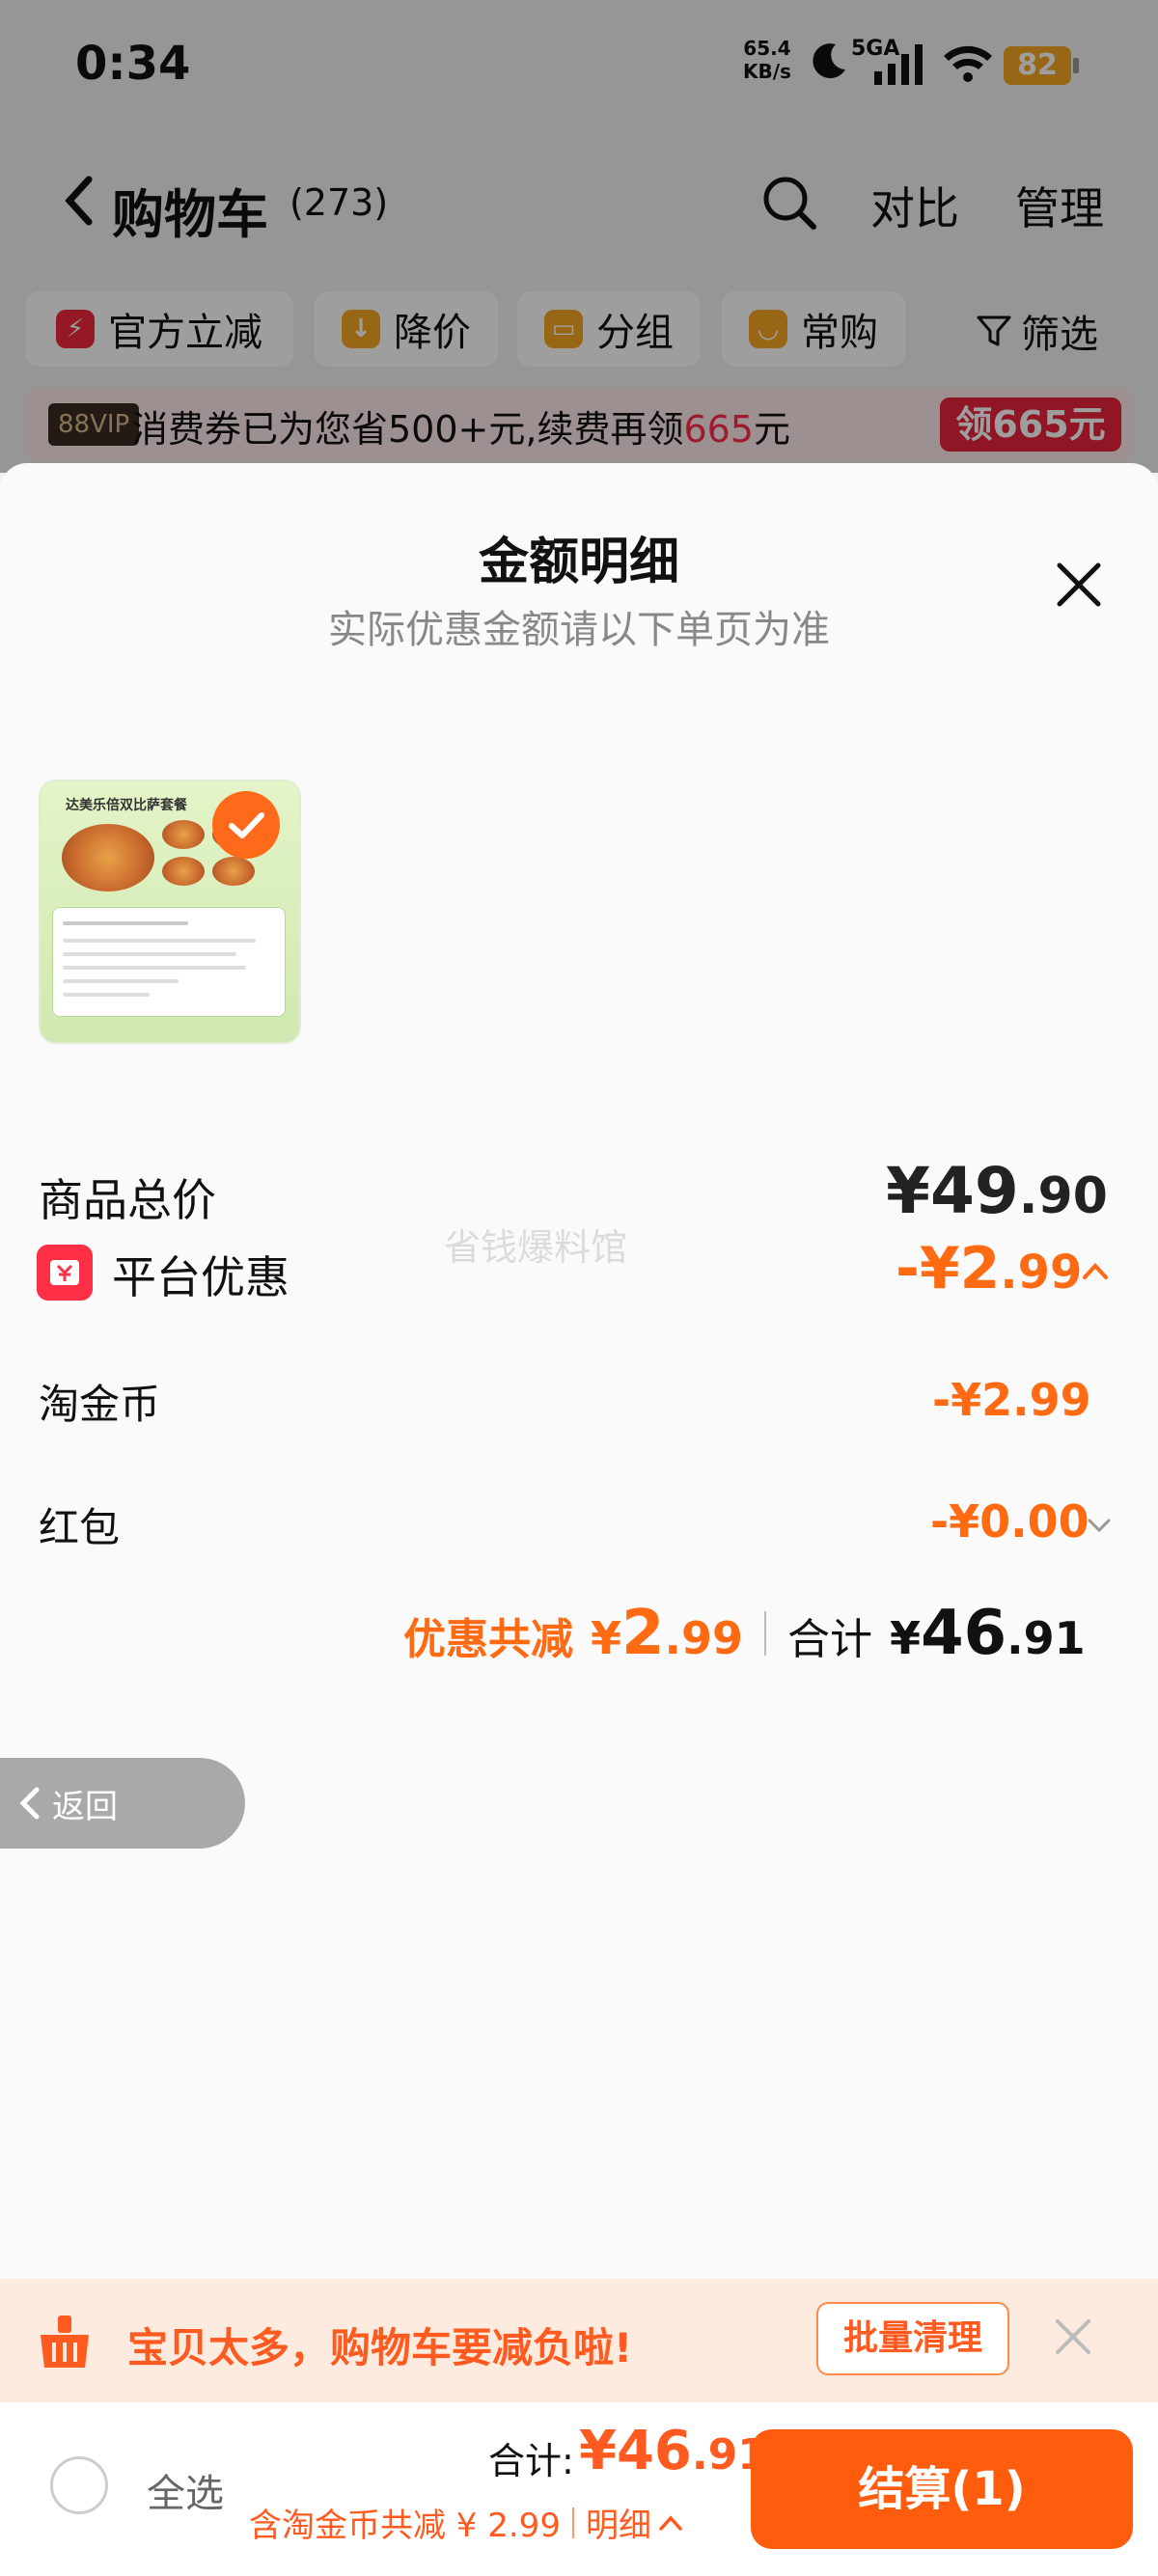 Image resolution: width=1158 pixels, height=2576 pixels. What do you see at coordinates (942, 2489) in the screenshot?
I see `checkout-button: 结算(1)` at bounding box center [942, 2489].